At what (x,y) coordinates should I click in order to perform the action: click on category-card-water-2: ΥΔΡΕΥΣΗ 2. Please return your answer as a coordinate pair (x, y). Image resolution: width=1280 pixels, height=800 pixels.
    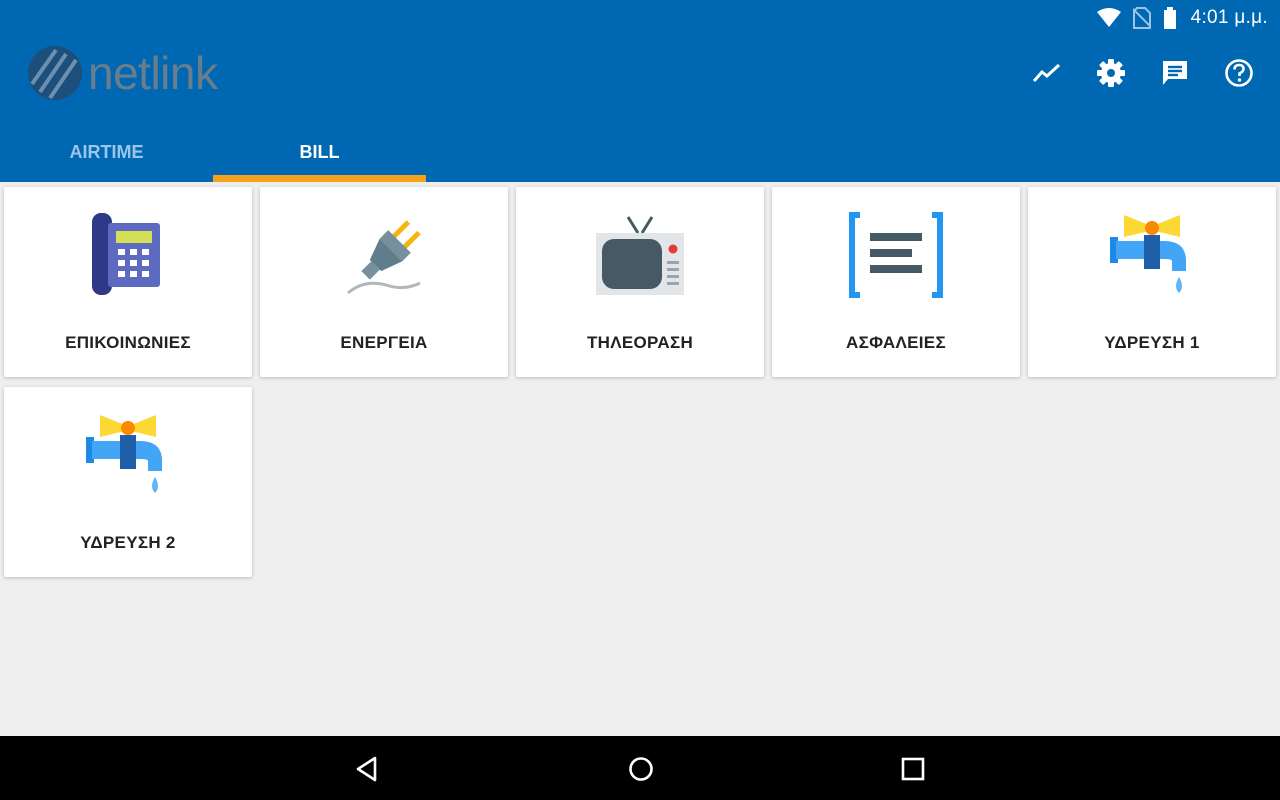
    Looking at the image, I should click on (128, 482).